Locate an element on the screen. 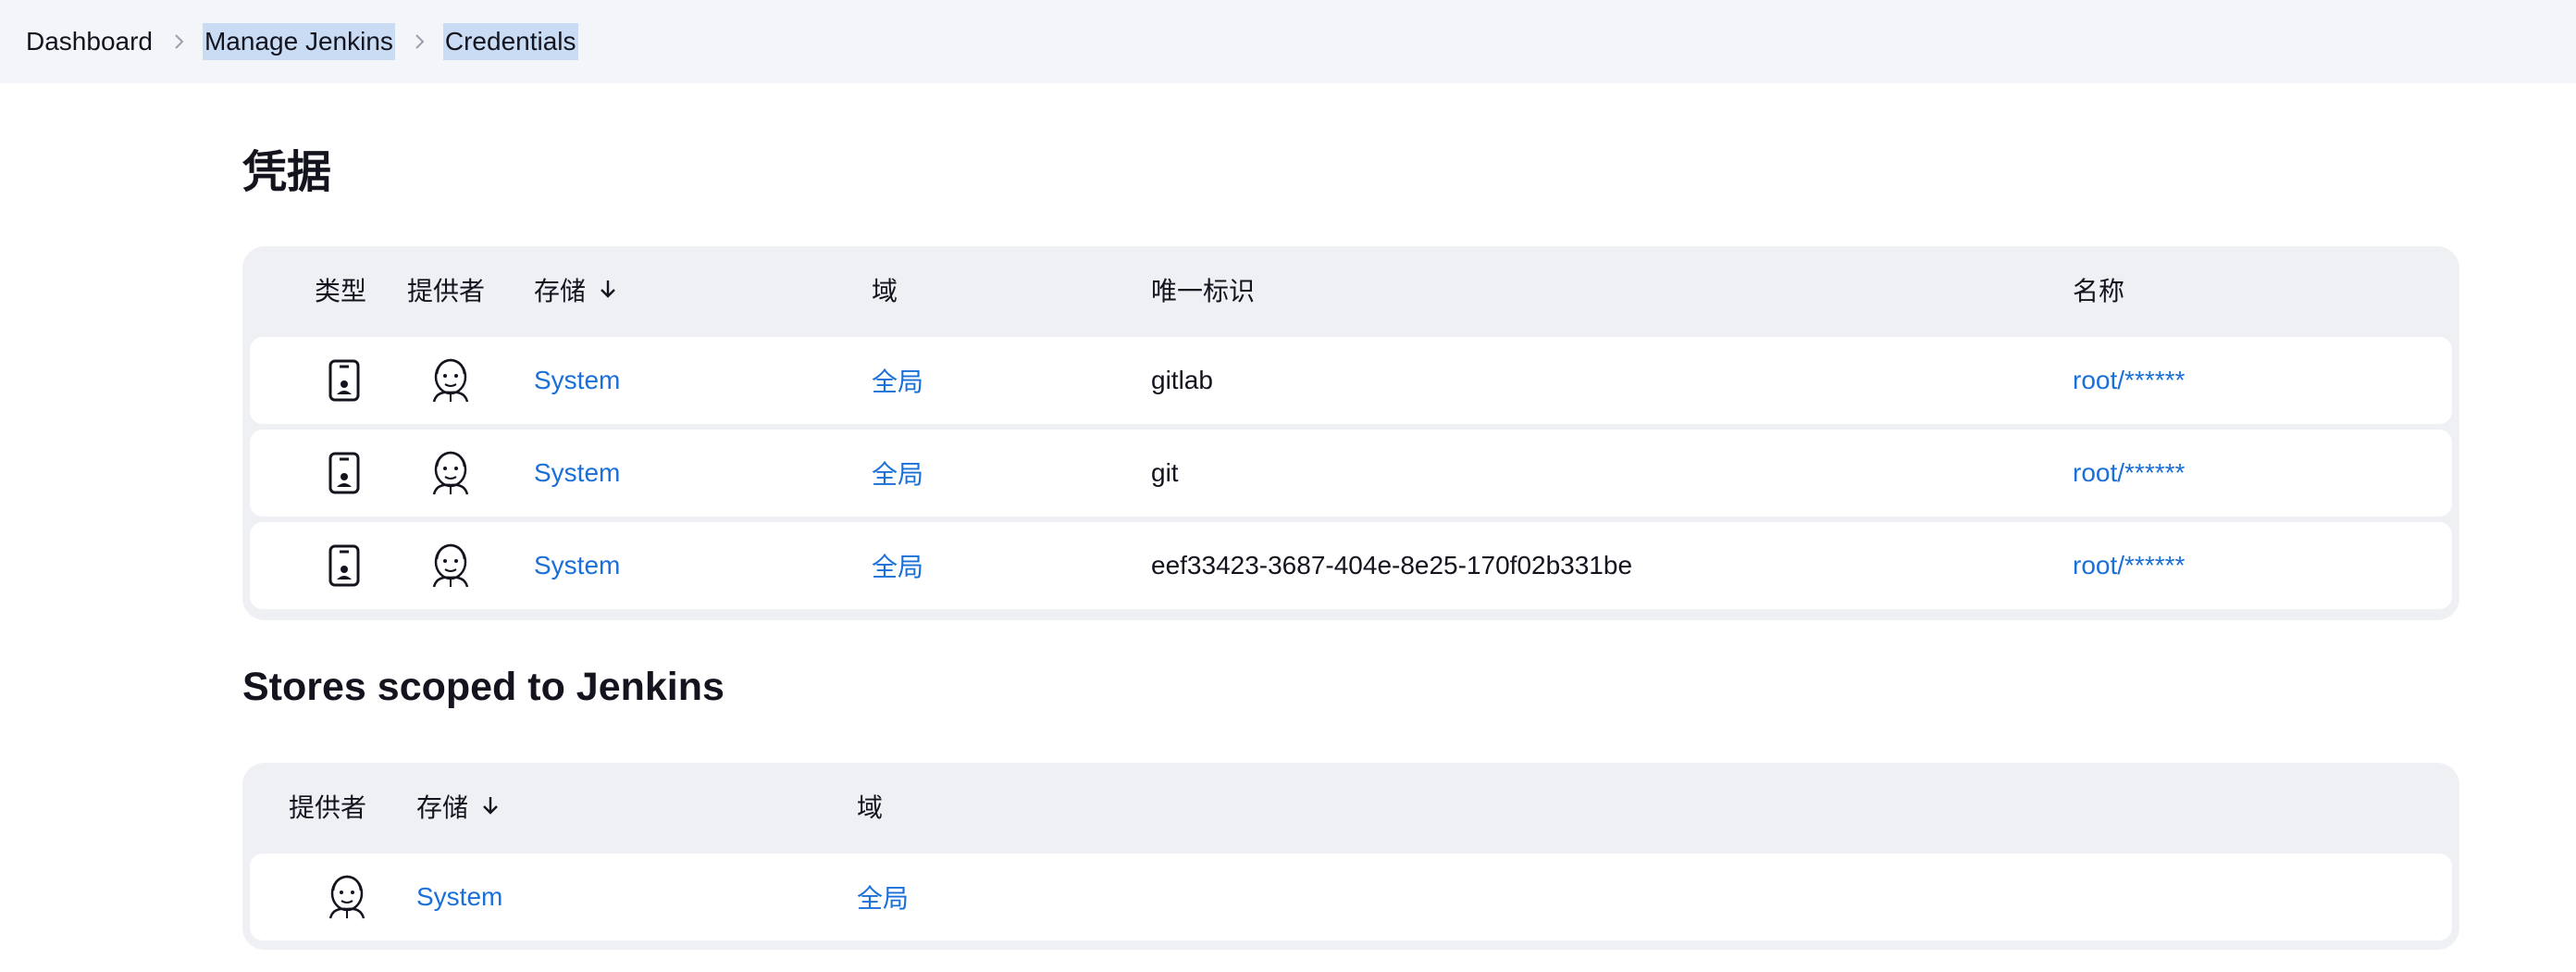  breadcrumb: Dashboard Manage Jenkins Credentials is located at coordinates (1288, 41).